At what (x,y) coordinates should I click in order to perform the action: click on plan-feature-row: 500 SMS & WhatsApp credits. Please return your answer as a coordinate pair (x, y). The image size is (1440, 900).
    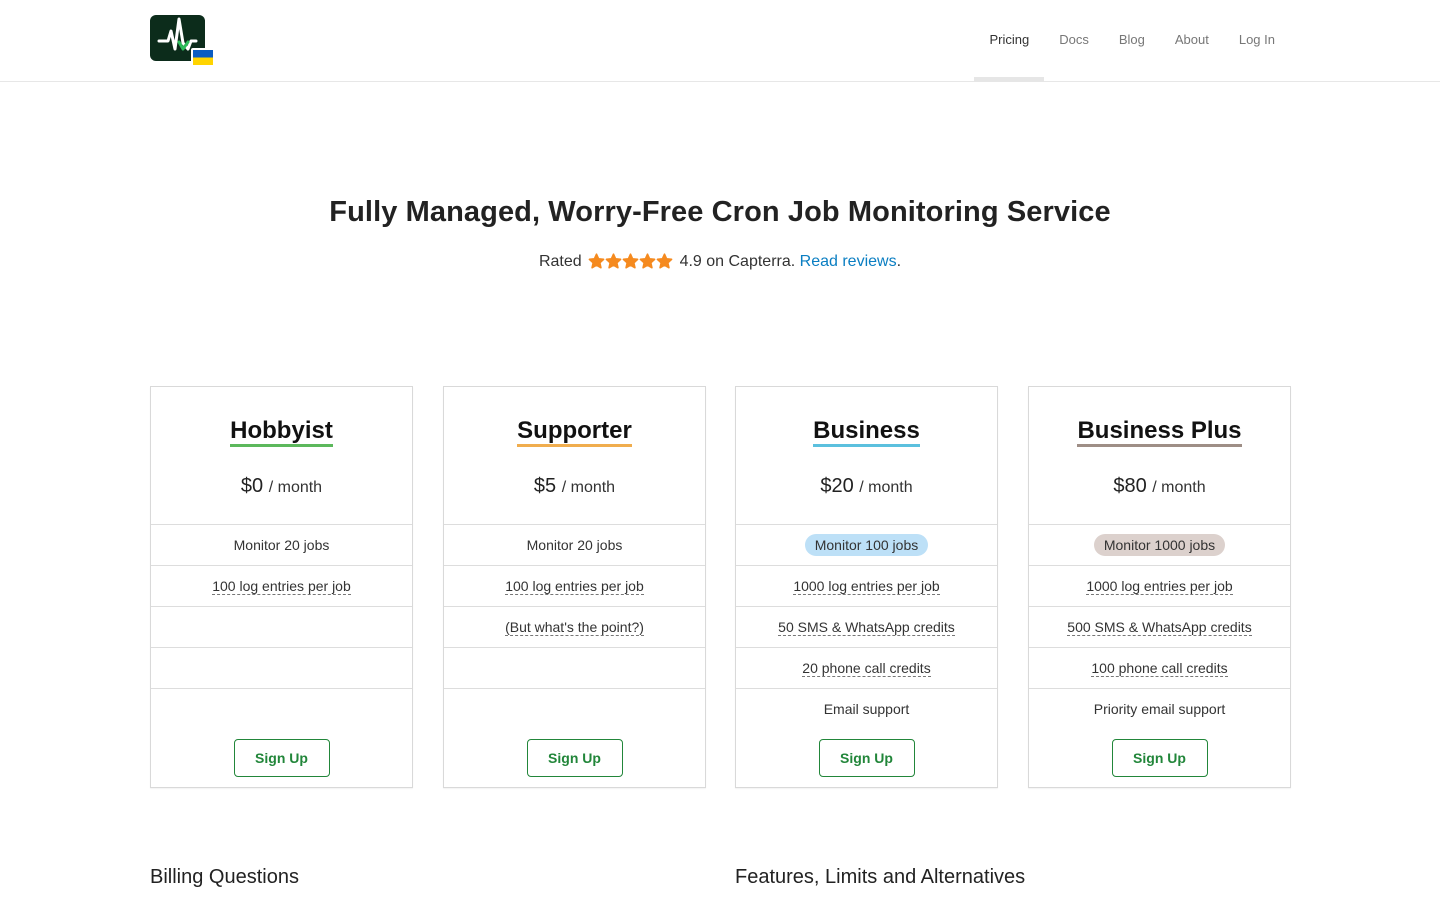
    Looking at the image, I should click on (1159, 627).